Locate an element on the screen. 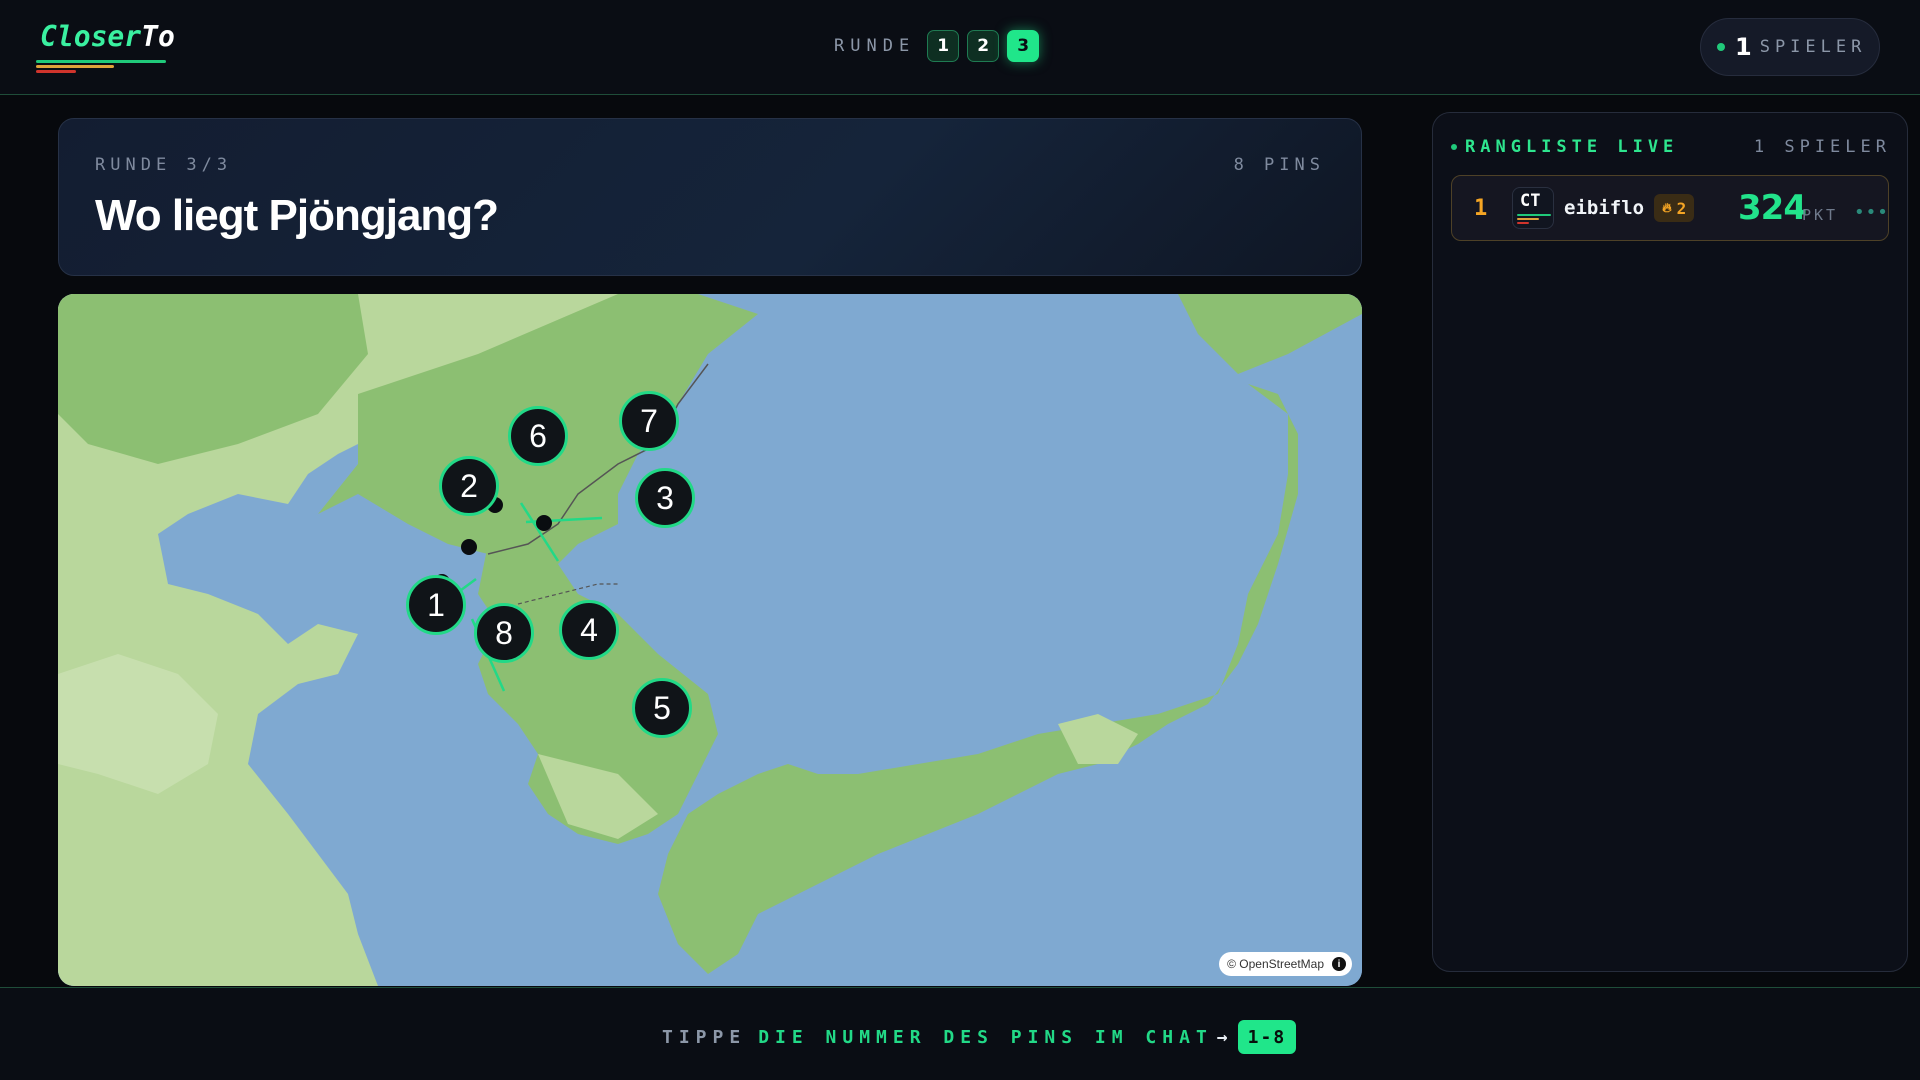 The height and width of the screenshot is (1080, 1920). question-card: RUNDE 3/3 8 PINS Wo liegt Pjöngjang? is located at coordinates (710, 197).